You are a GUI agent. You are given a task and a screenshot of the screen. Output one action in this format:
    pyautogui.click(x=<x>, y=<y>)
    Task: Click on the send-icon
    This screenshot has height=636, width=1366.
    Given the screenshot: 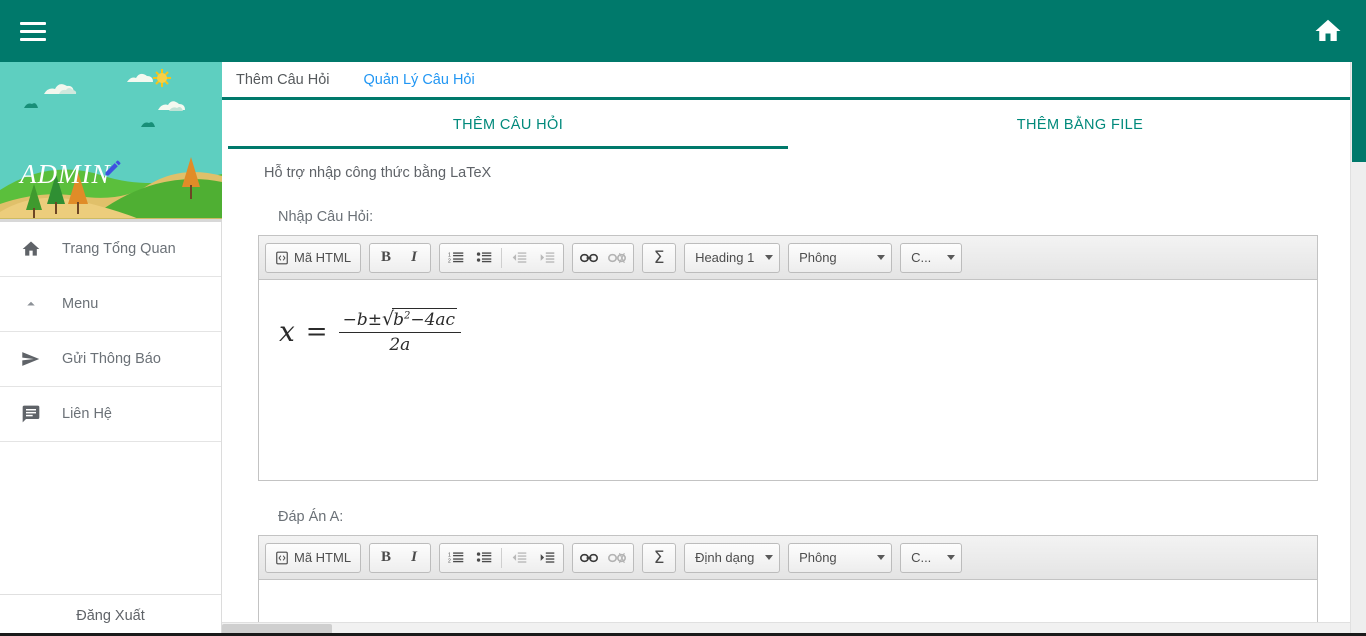 What is the action you would take?
    pyautogui.click(x=31, y=359)
    